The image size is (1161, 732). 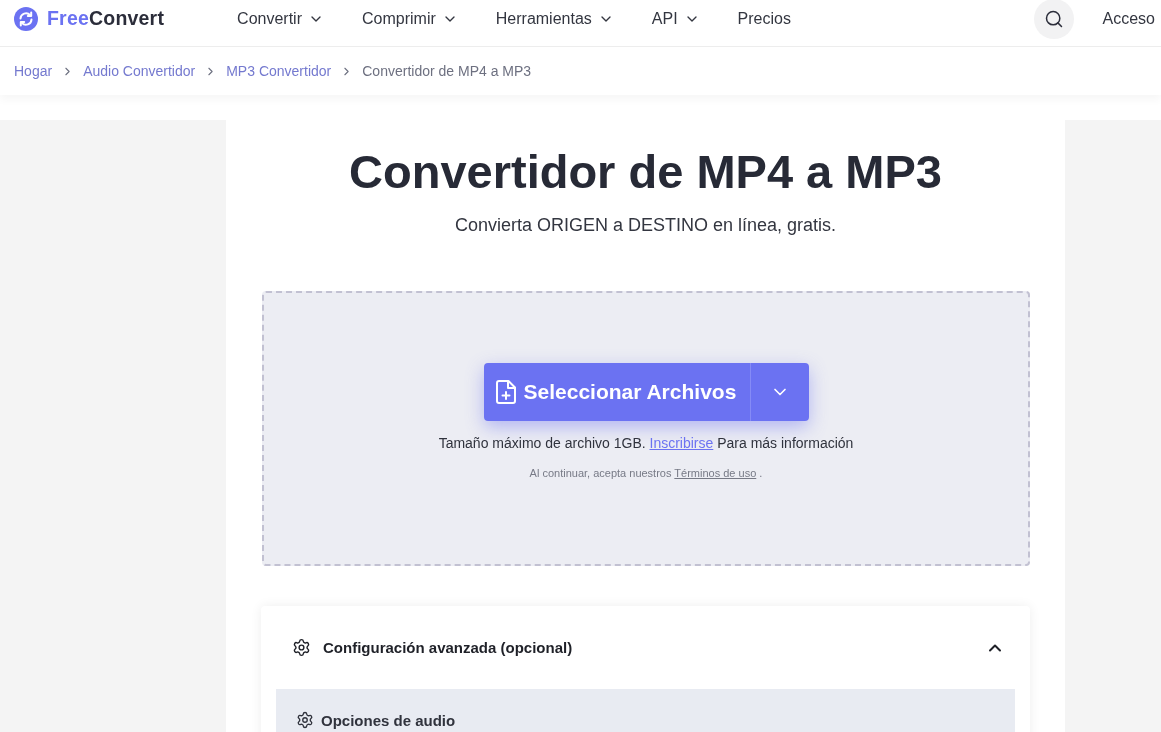 I want to click on file-plus-icon, so click(x=505, y=392).